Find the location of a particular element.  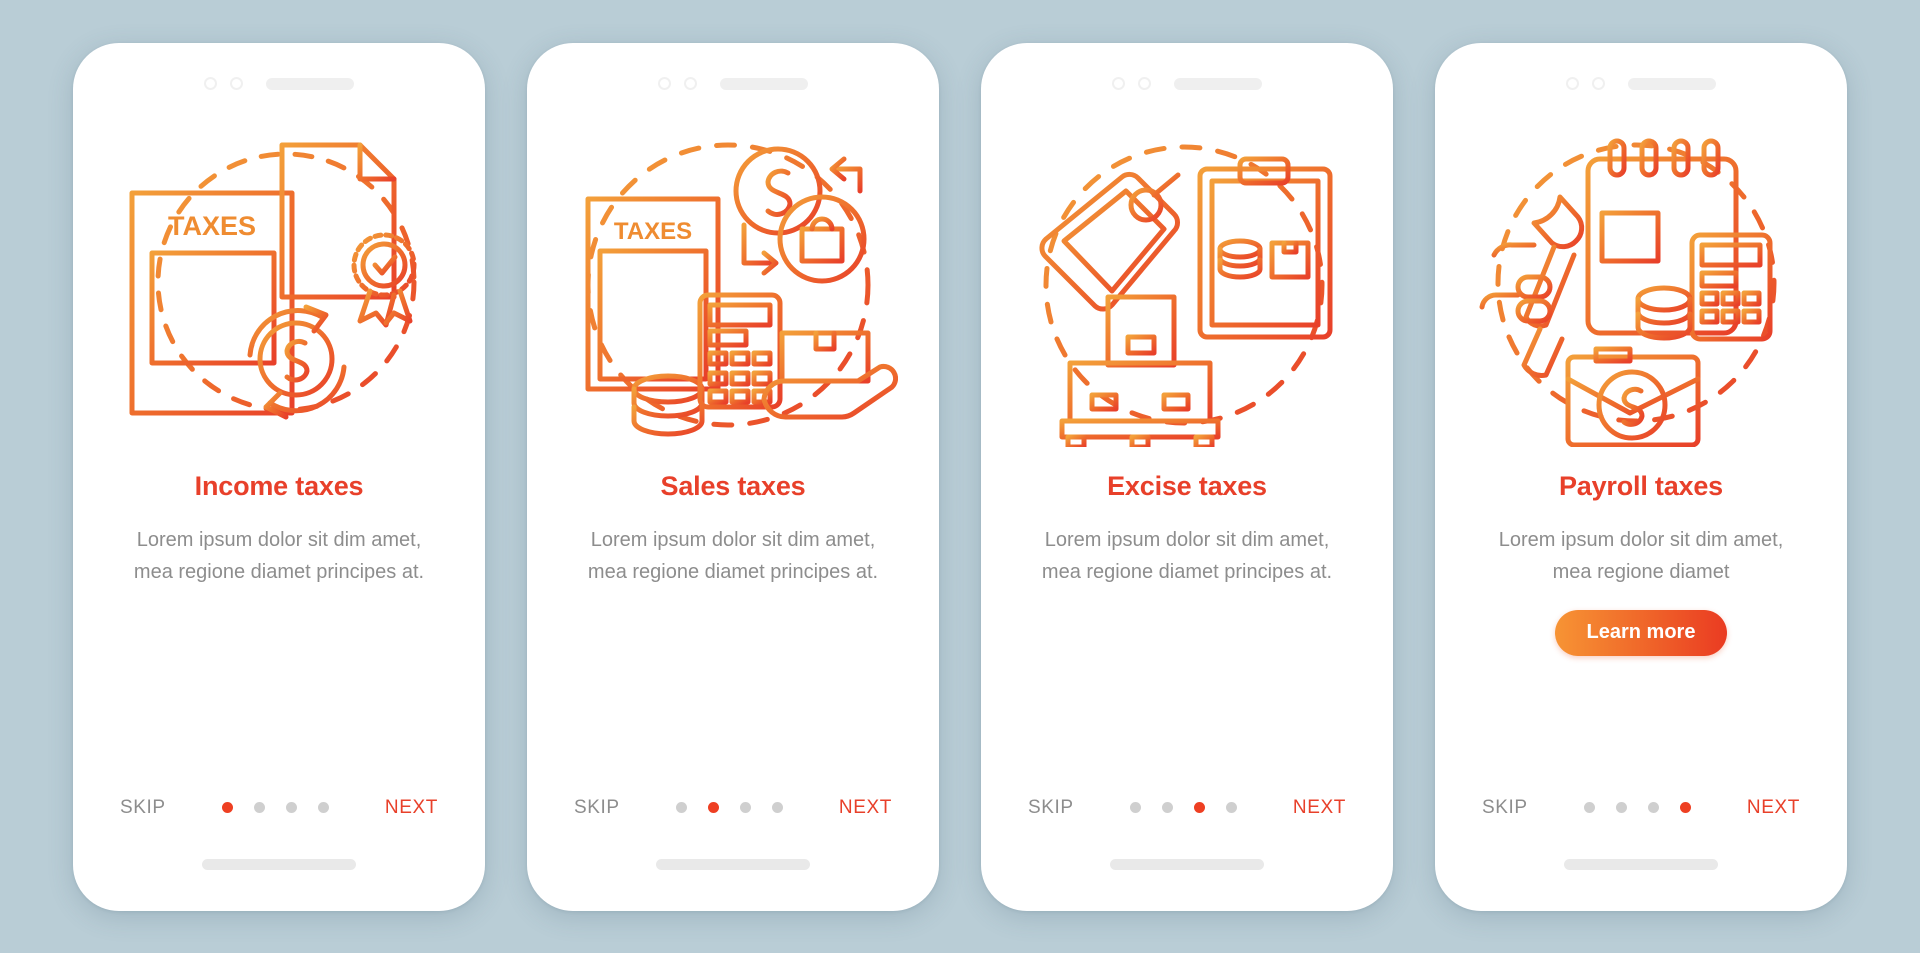

page-title: Income taxes is located at coordinates (279, 485).